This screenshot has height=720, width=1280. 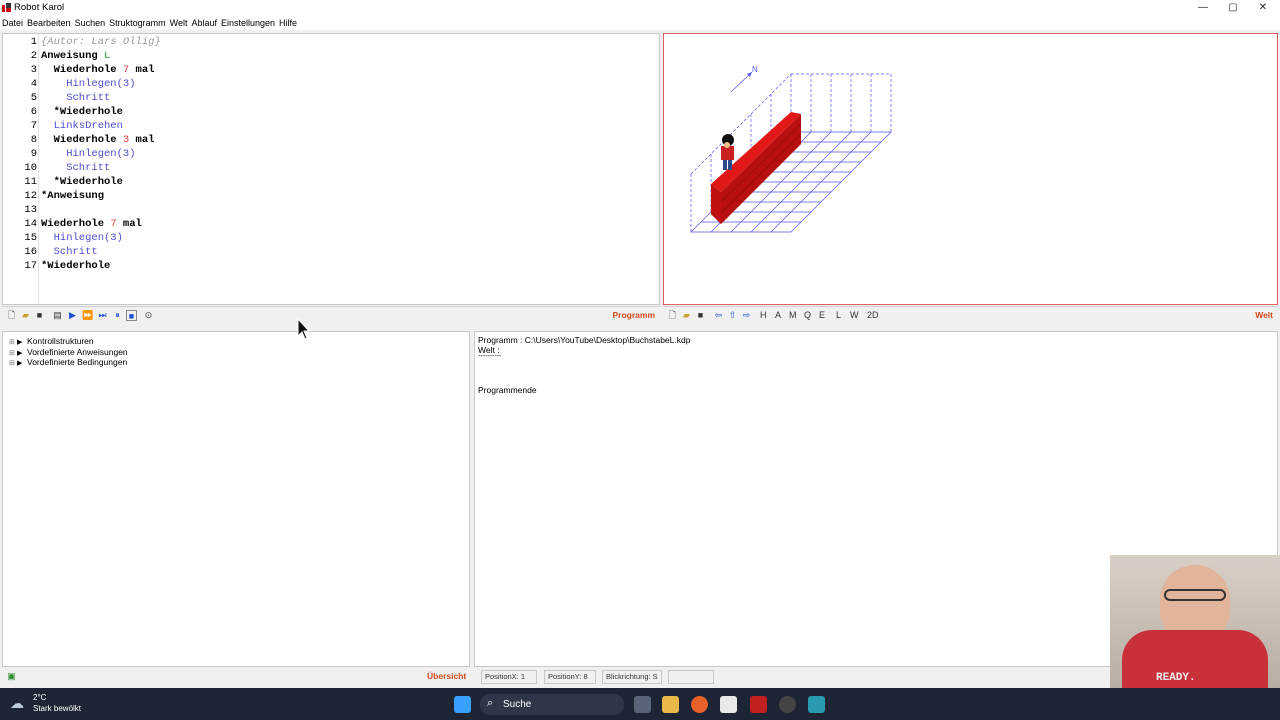 What do you see at coordinates (68, 362) in the screenshot?
I see `tree-item-bedingungen: ⊞ ▶ Vordefinierte Bedingungen` at bounding box center [68, 362].